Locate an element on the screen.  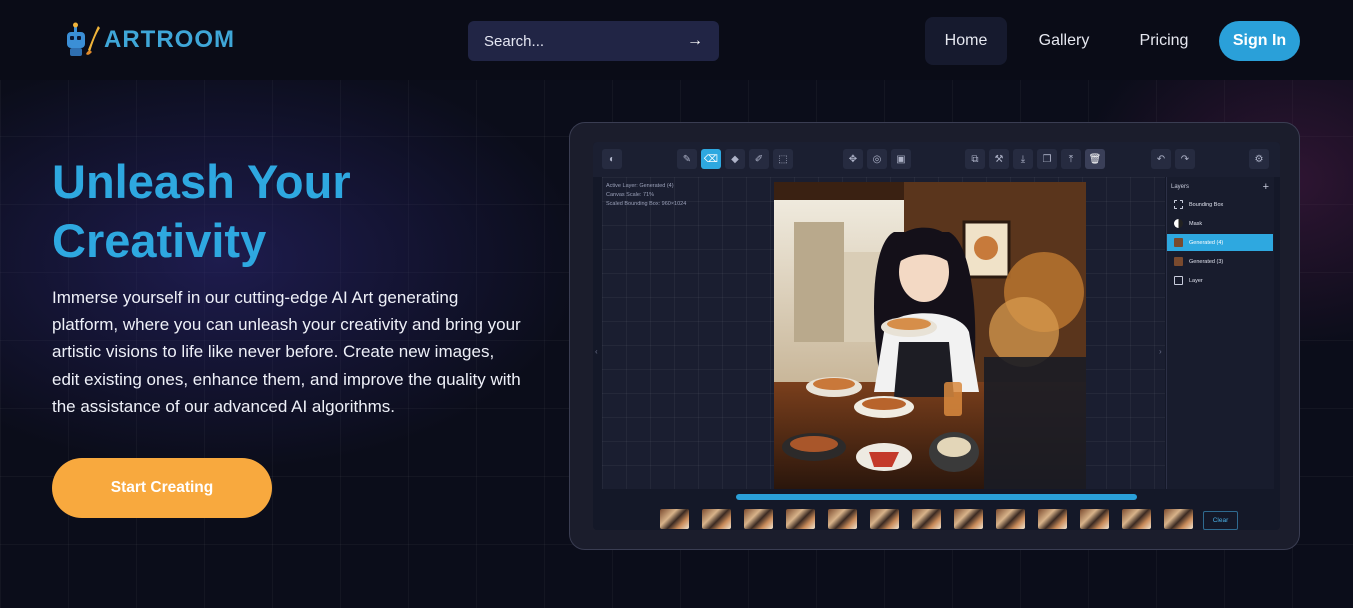
fill-icon: ◆ is located at coordinates (735, 159).